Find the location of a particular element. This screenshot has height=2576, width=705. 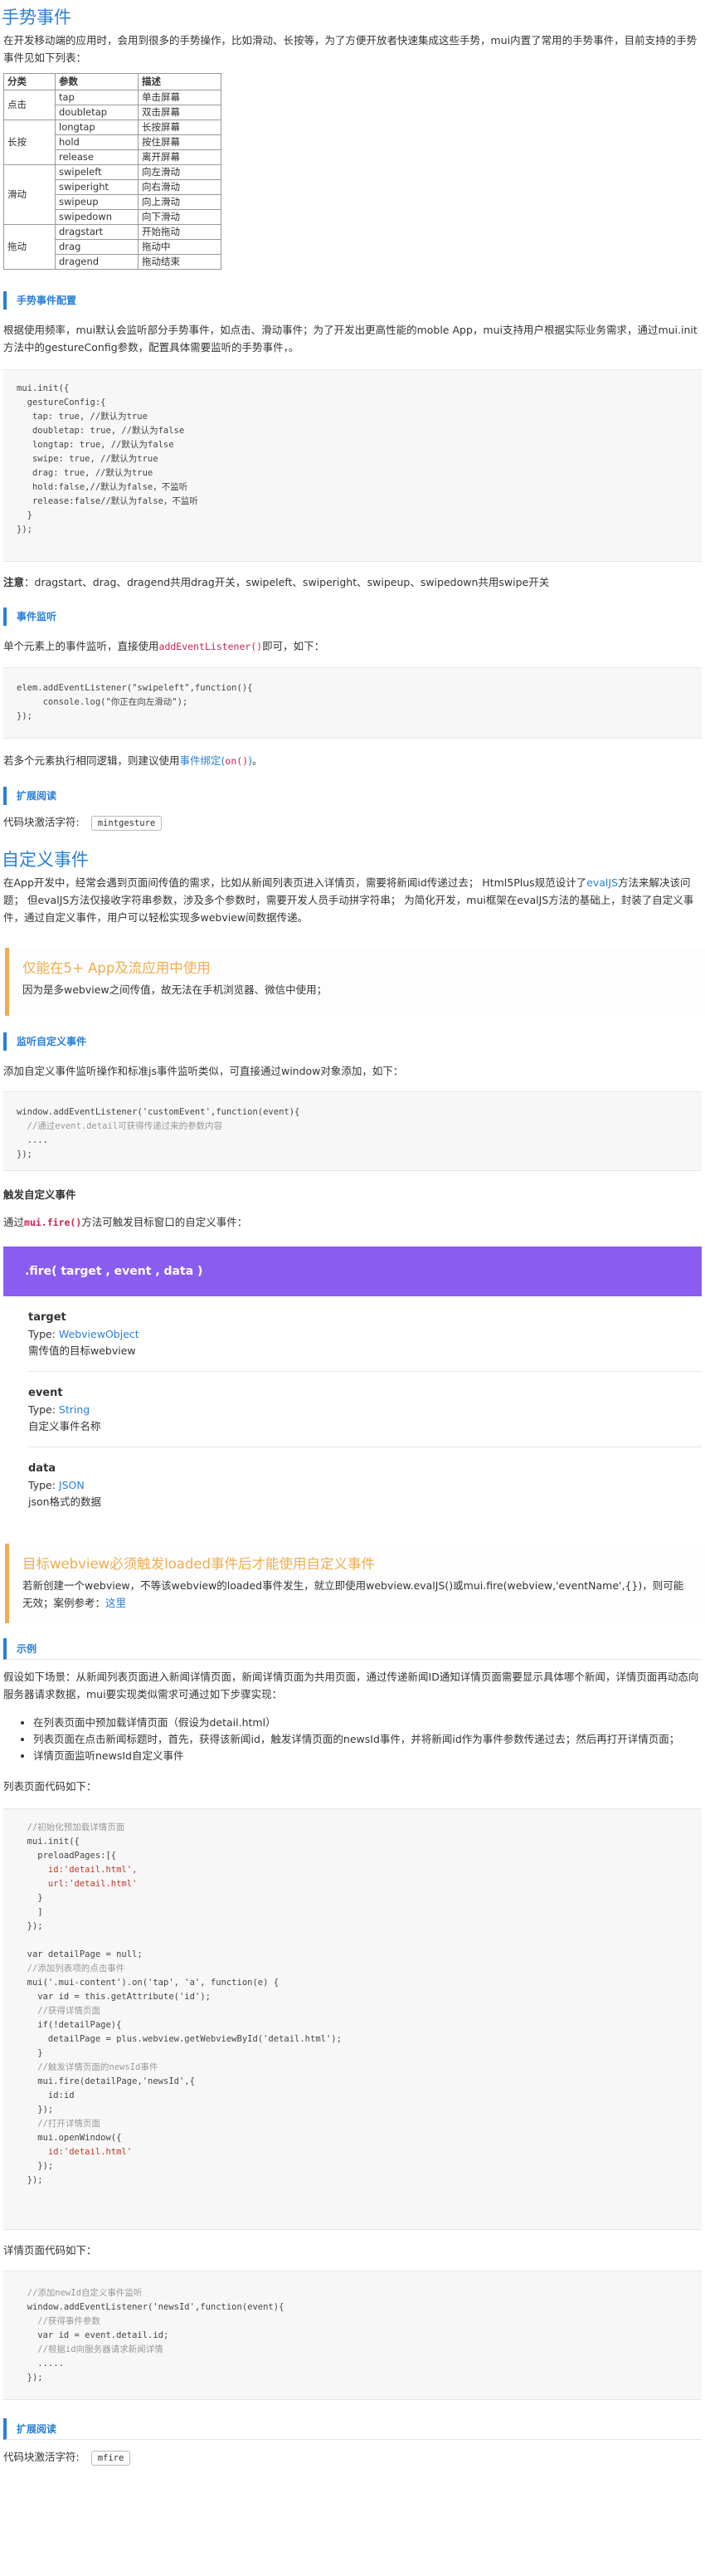

note-title: 目标webview必须触发loaded事件后才能使用自定义事件 is located at coordinates (199, 1564).